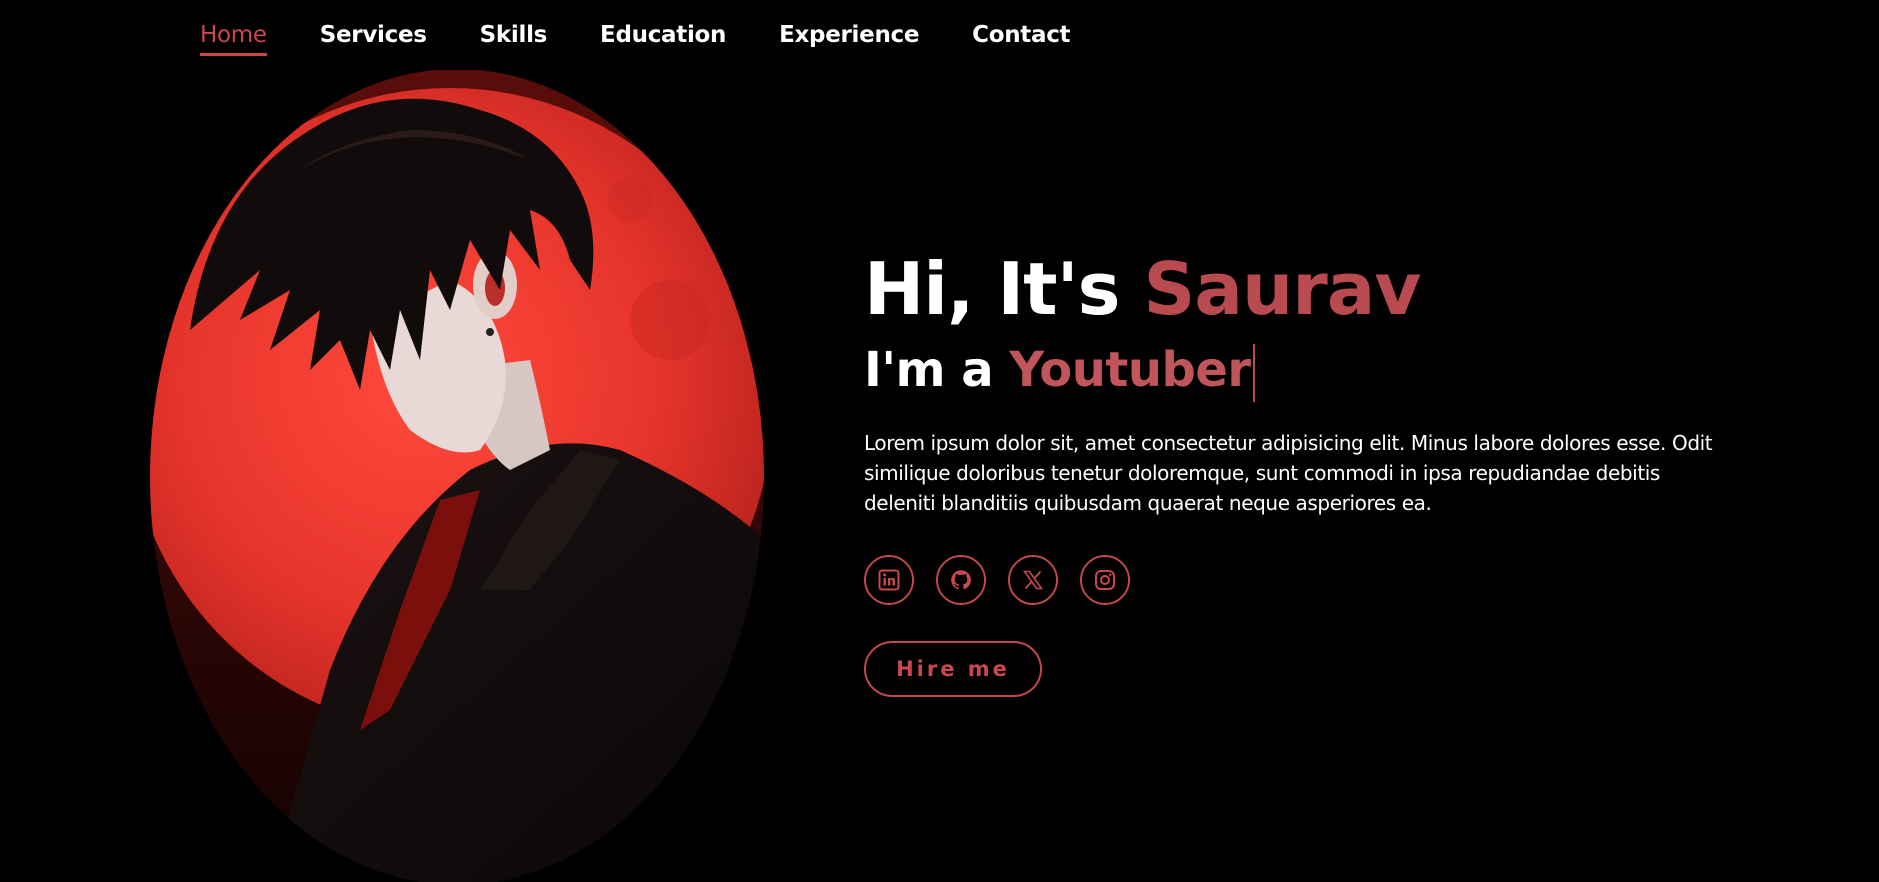  I want to click on typing-caret, so click(1253, 373).